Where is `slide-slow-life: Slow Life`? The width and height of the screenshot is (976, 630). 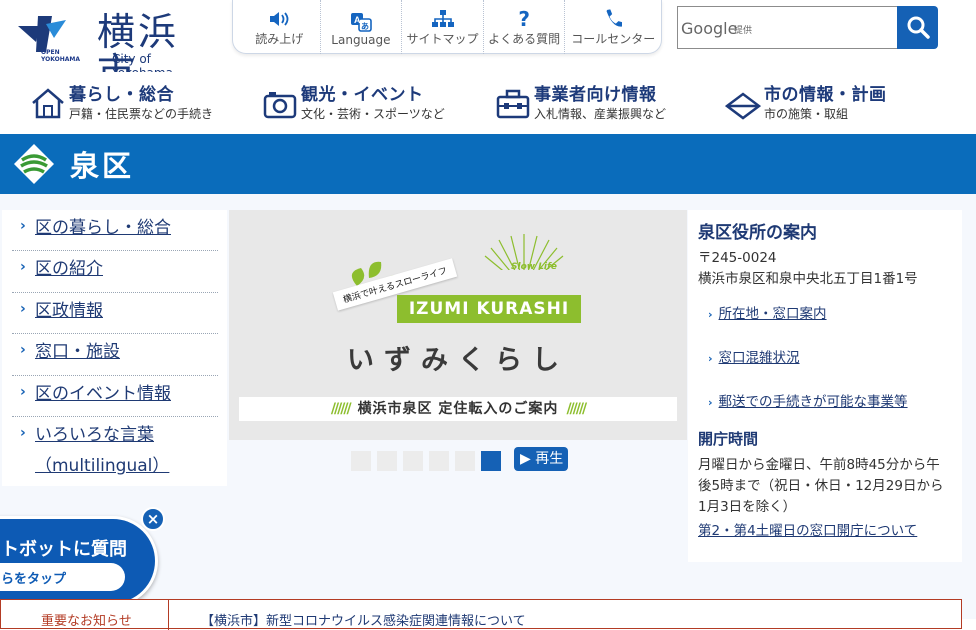 slide-slow-life: Slow Life is located at coordinates (534, 267).